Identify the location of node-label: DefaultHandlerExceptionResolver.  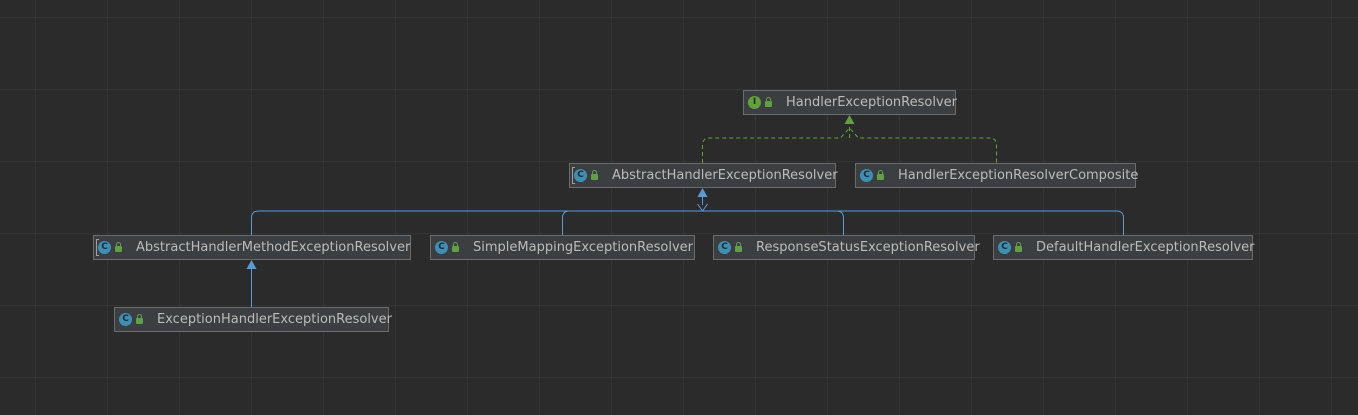
(1145, 247).